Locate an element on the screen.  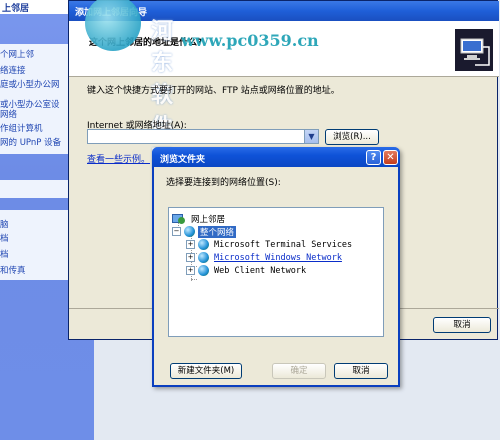
task-link: 络连接 is located at coordinates (13, 70).